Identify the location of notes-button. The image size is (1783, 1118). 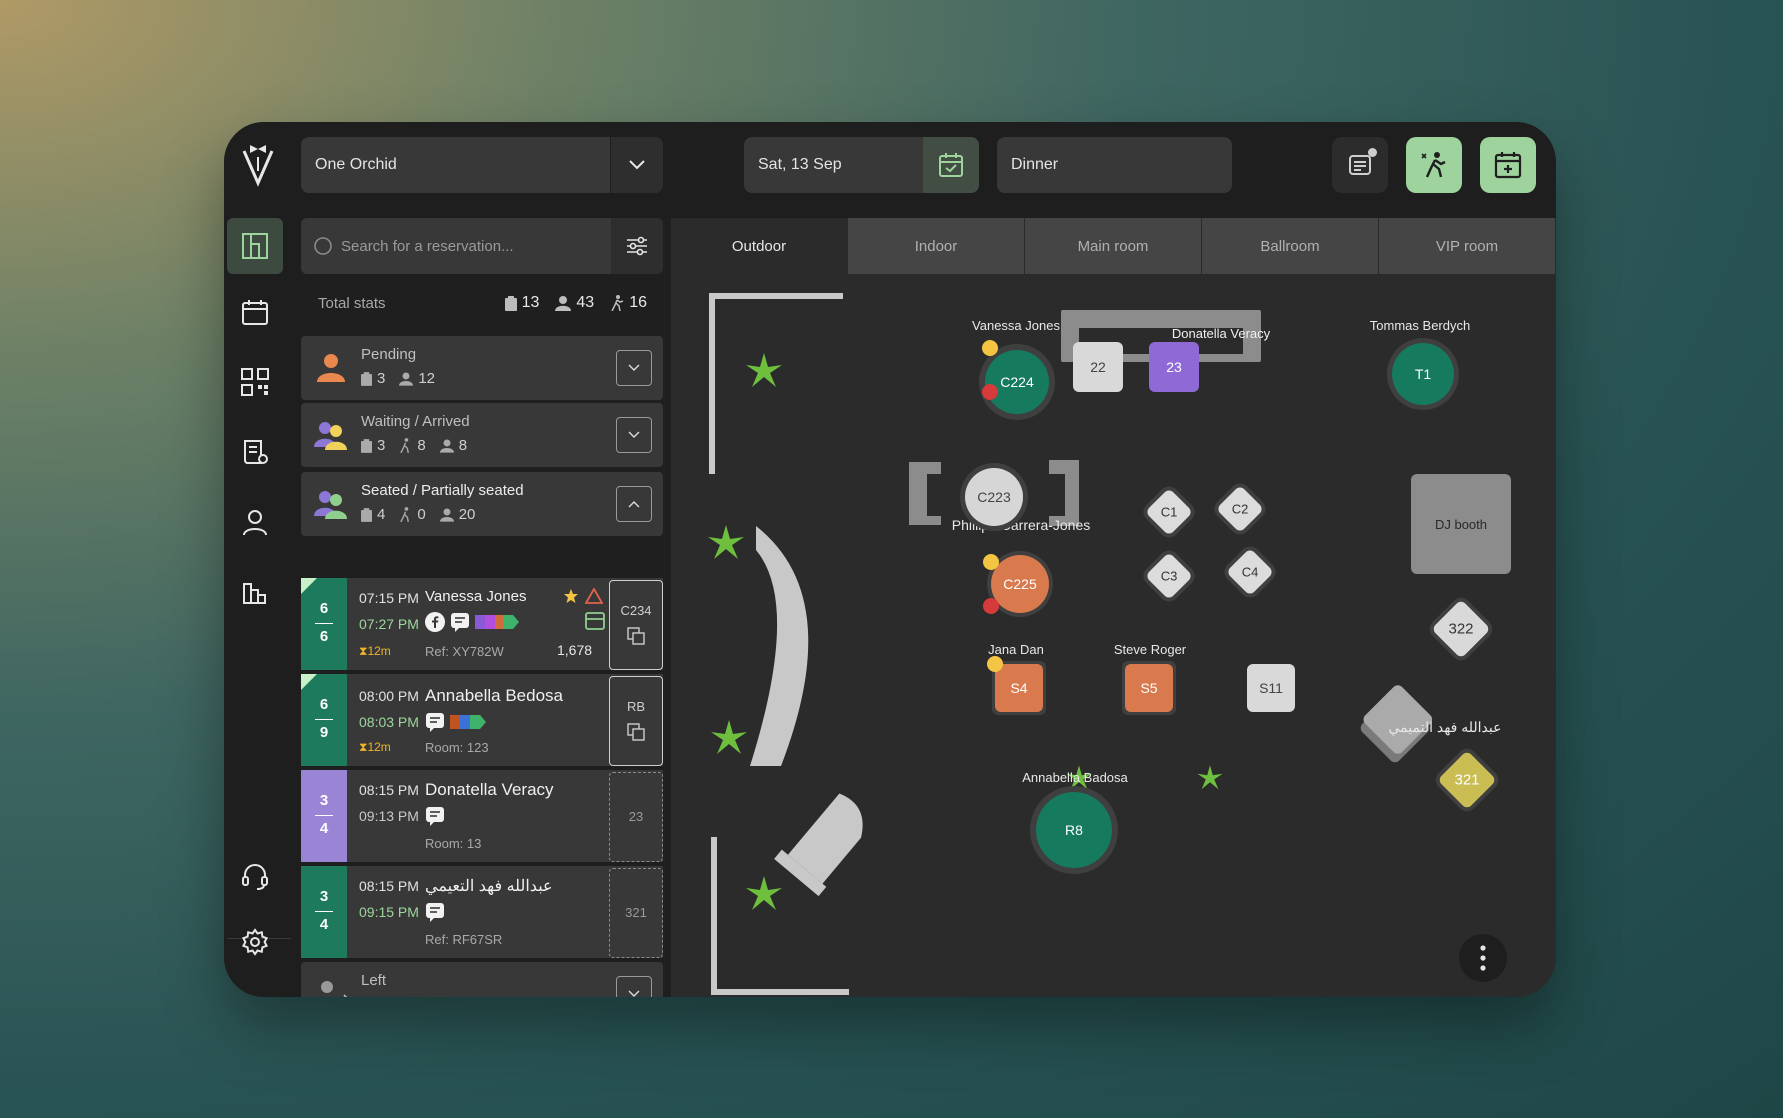
(1360, 165).